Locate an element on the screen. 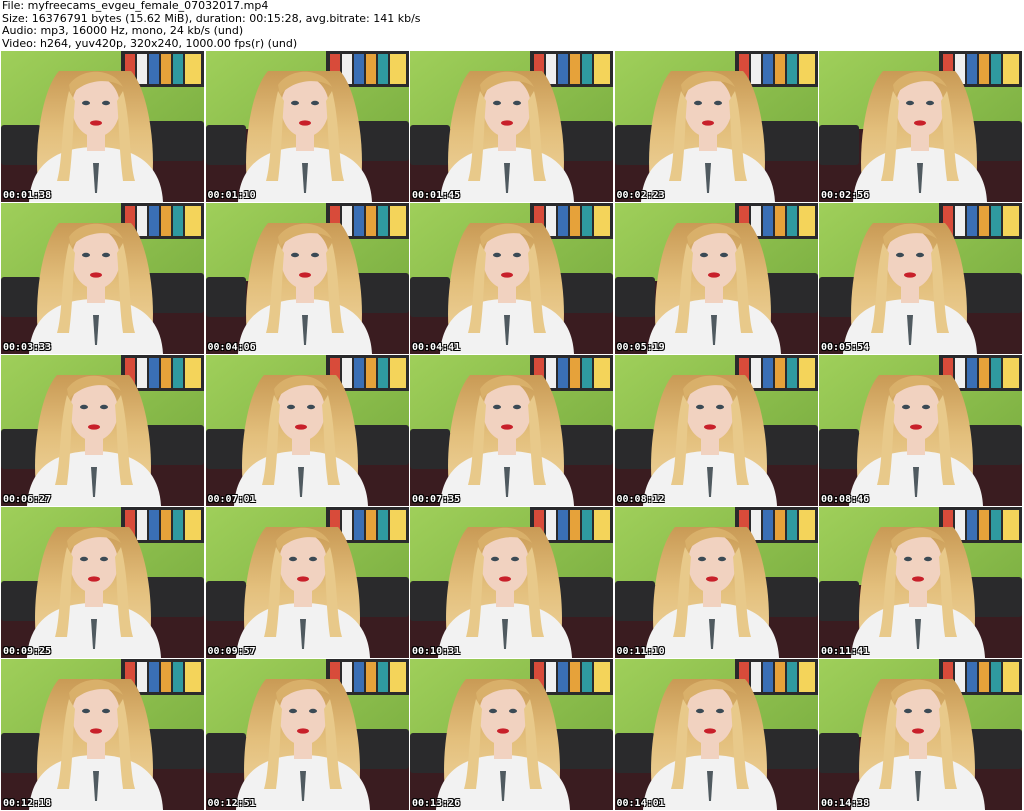 Image resolution: width=1024 pixels, height=811 pixels. frame-timestamp: 00:01:10 is located at coordinates (231, 195).